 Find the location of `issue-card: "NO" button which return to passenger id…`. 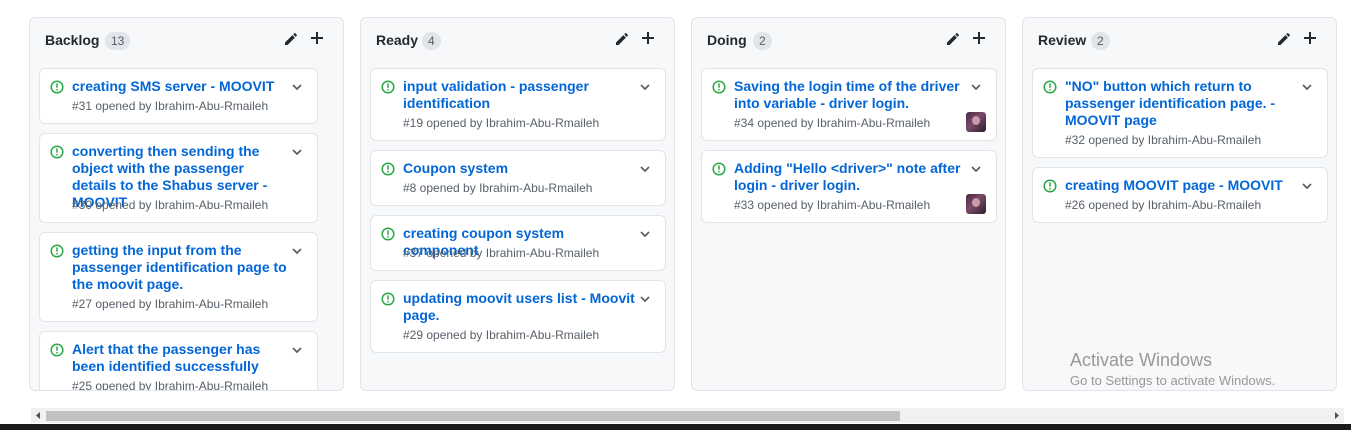

issue-card: "NO" button which return to passenger id… is located at coordinates (1180, 113).